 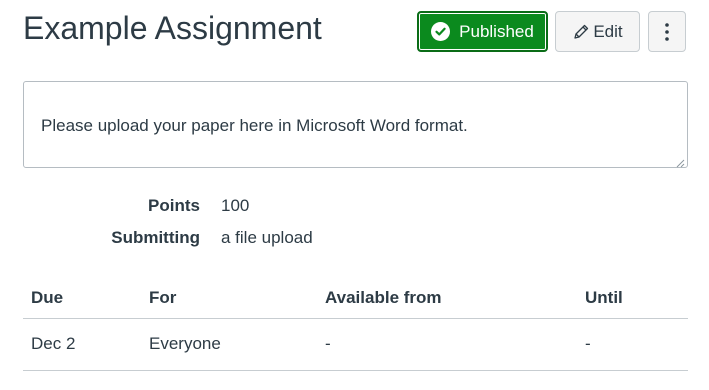 What do you see at coordinates (581, 32) in the screenshot?
I see `pencil-icon` at bounding box center [581, 32].